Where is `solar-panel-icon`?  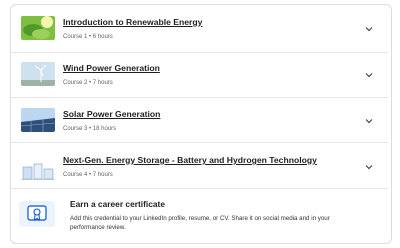
solar-panel-icon is located at coordinates (38, 120).